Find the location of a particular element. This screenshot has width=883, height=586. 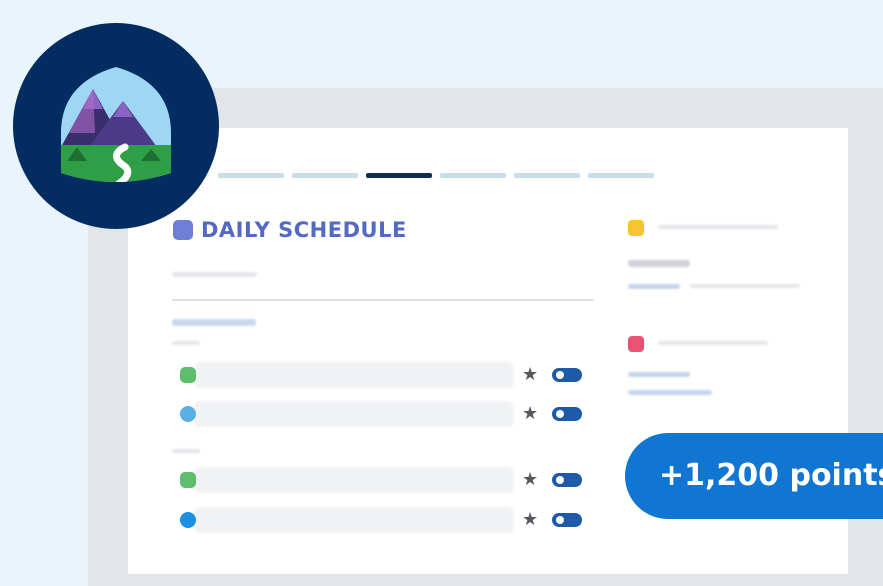

badge-graphic is located at coordinates (116, 124).